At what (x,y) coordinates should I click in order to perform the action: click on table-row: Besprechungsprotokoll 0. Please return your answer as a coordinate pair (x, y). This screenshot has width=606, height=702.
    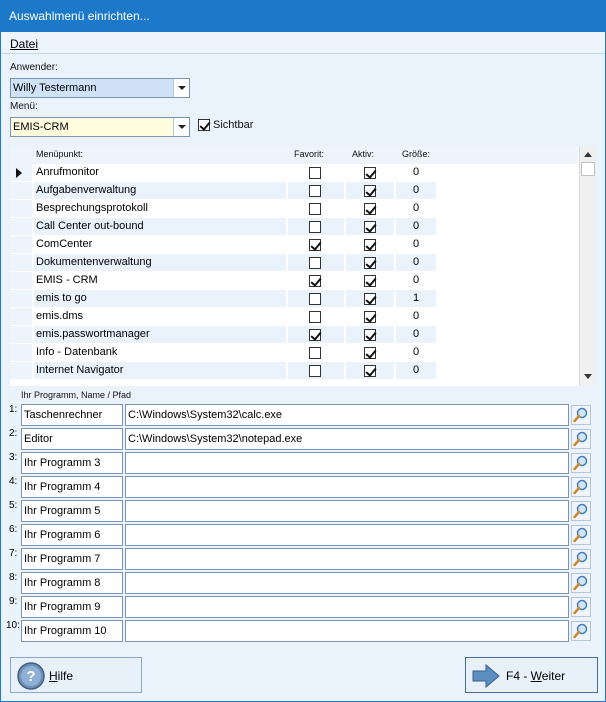
    Looking at the image, I should click on (294, 209).